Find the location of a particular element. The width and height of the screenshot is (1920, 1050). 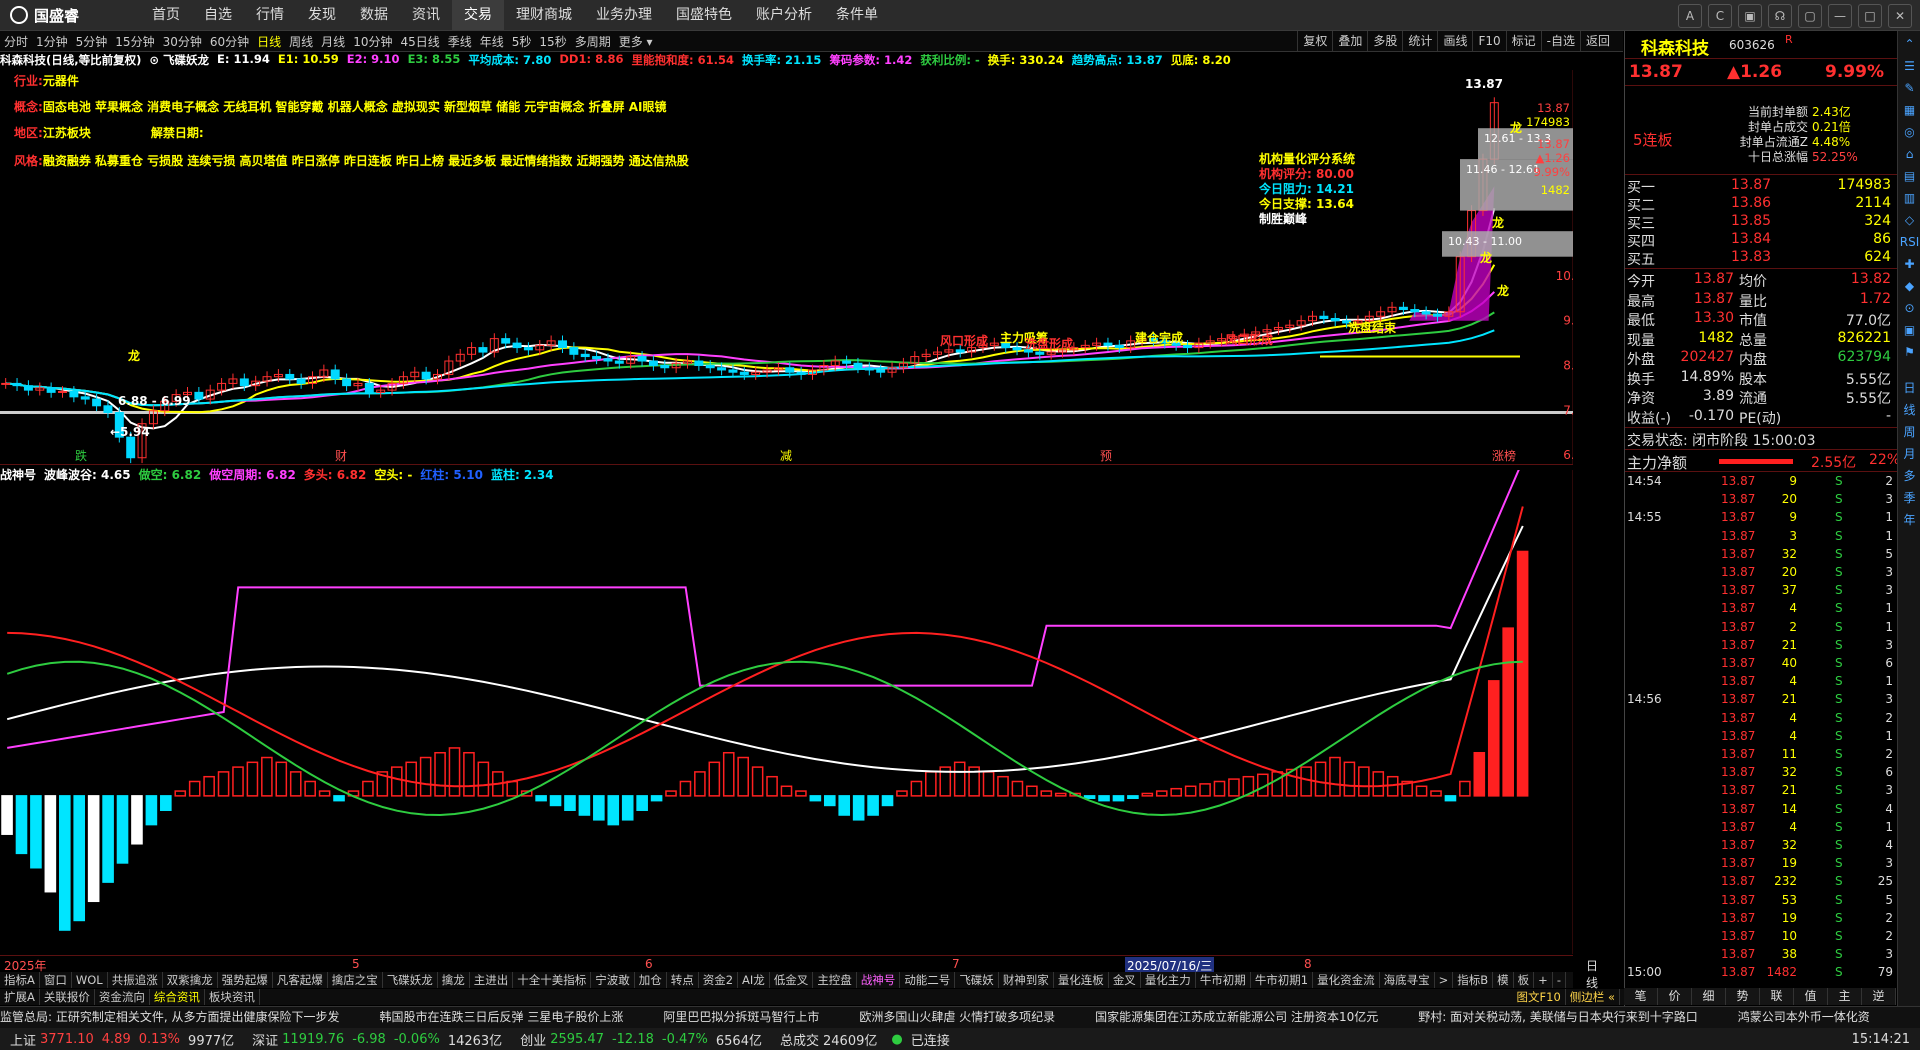

vertical-tab-5: 季 is located at coordinates (1909, 497).